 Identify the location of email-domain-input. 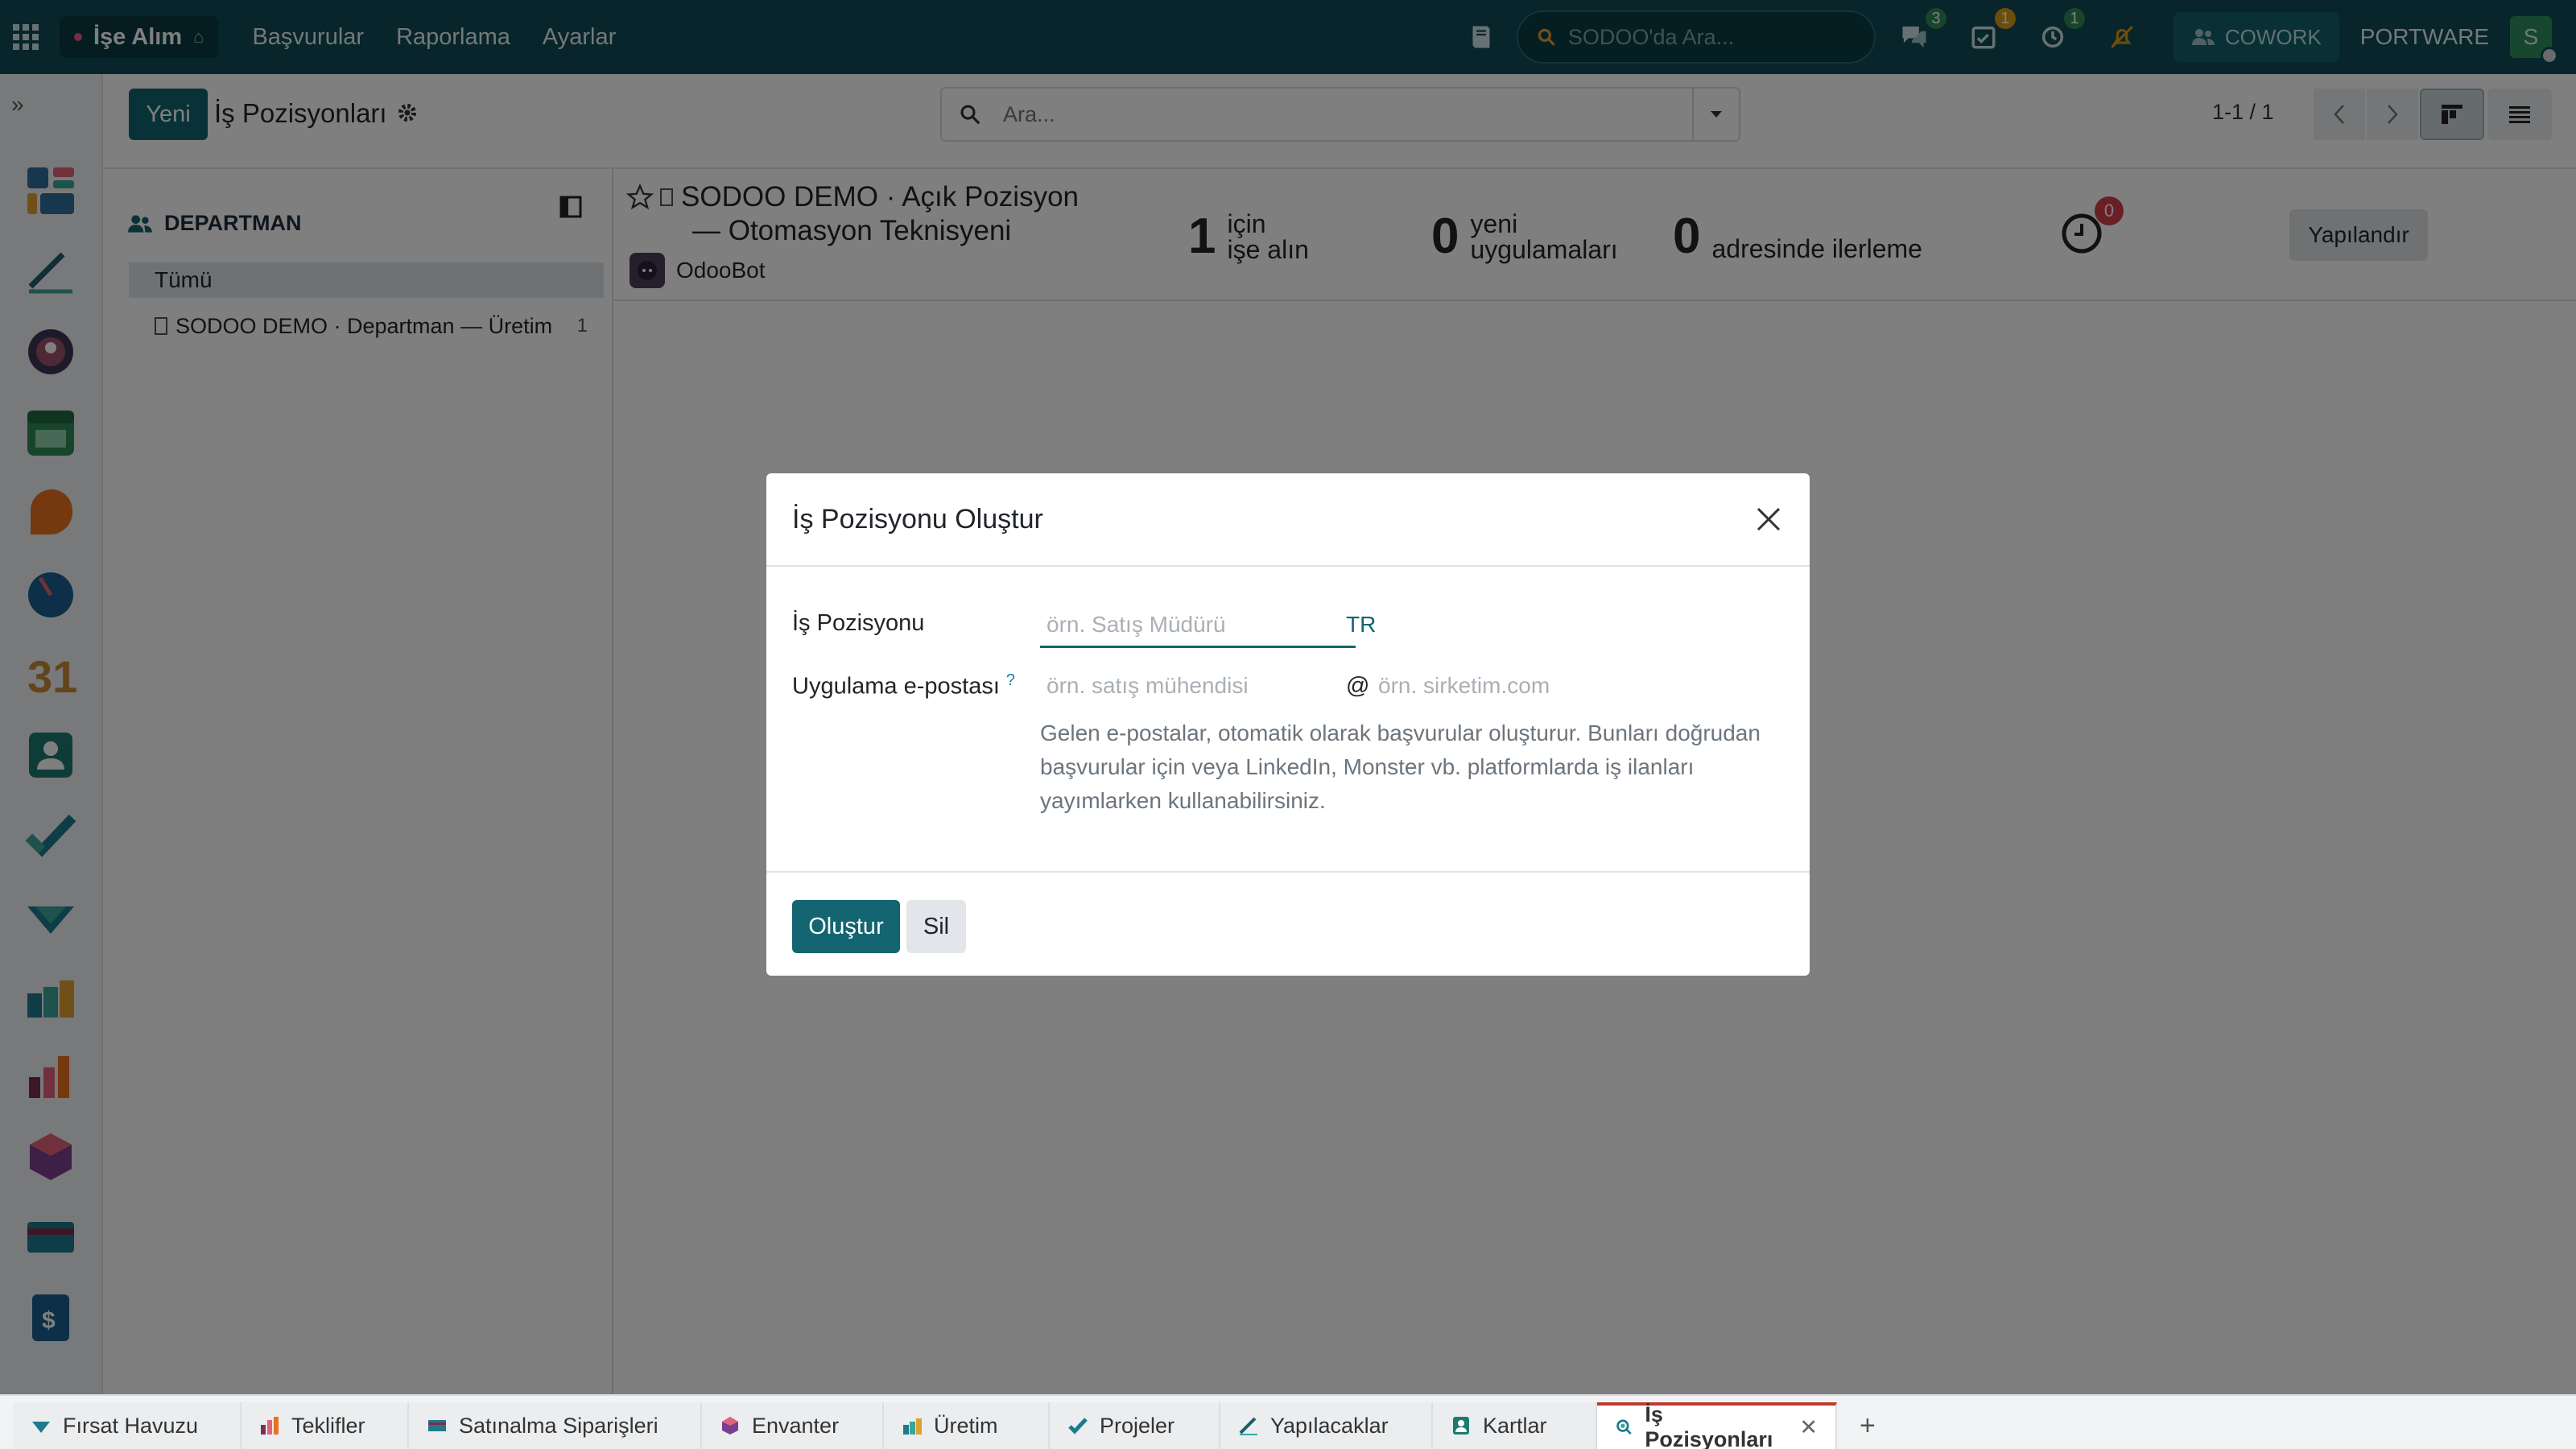
(1555, 685).